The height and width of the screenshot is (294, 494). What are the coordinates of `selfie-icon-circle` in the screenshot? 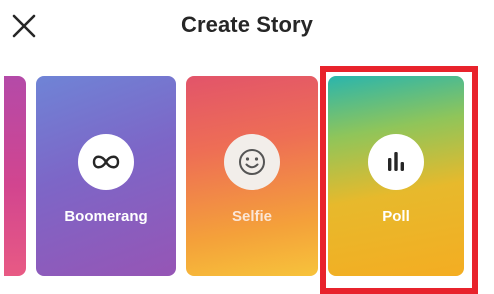 It's located at (252, 162).